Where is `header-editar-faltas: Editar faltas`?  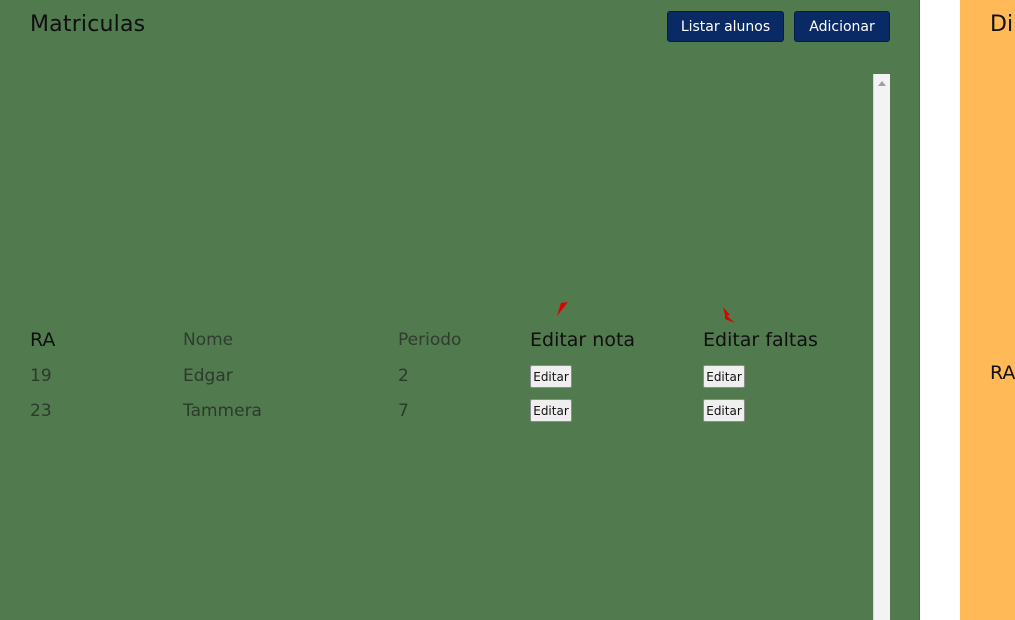 header-editar-faltas: Editar faltas is located at coordinates (760, 340).